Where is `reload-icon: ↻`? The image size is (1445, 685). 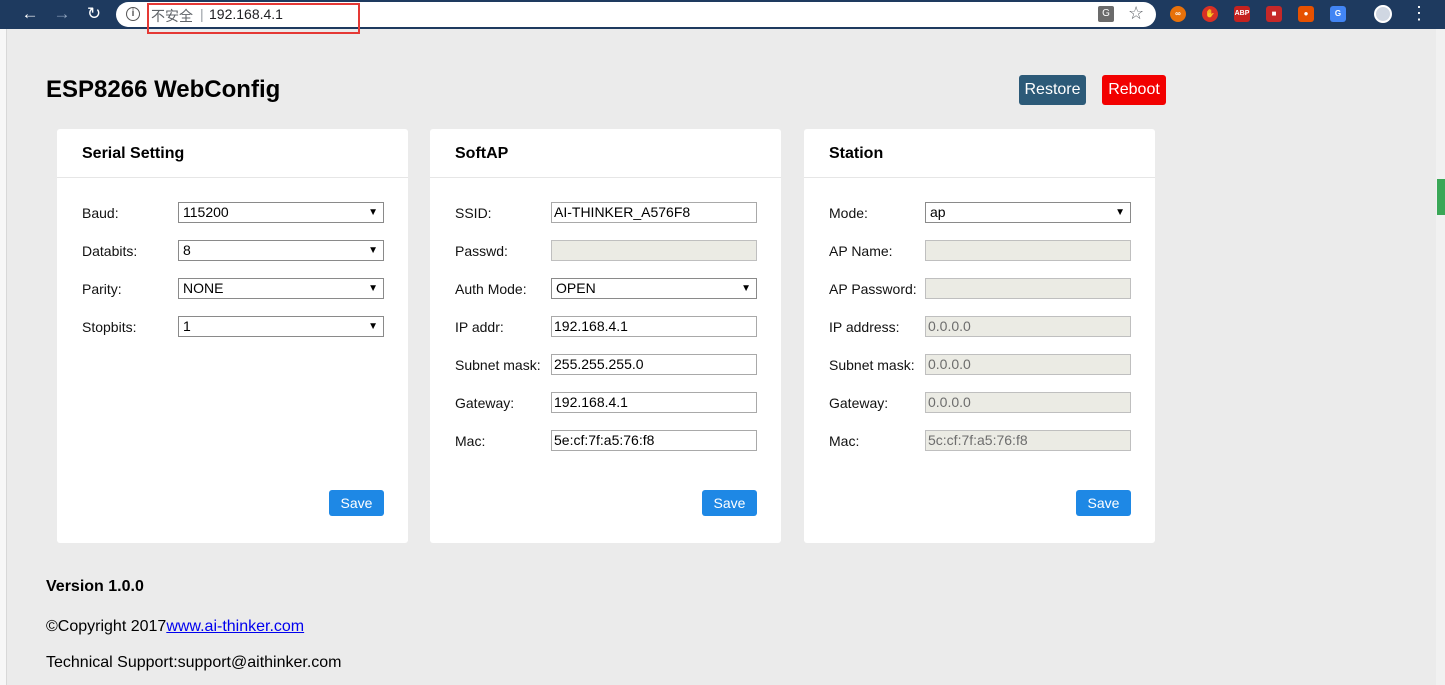
reload-icon: ↻ is located at coordinates (94, 14).